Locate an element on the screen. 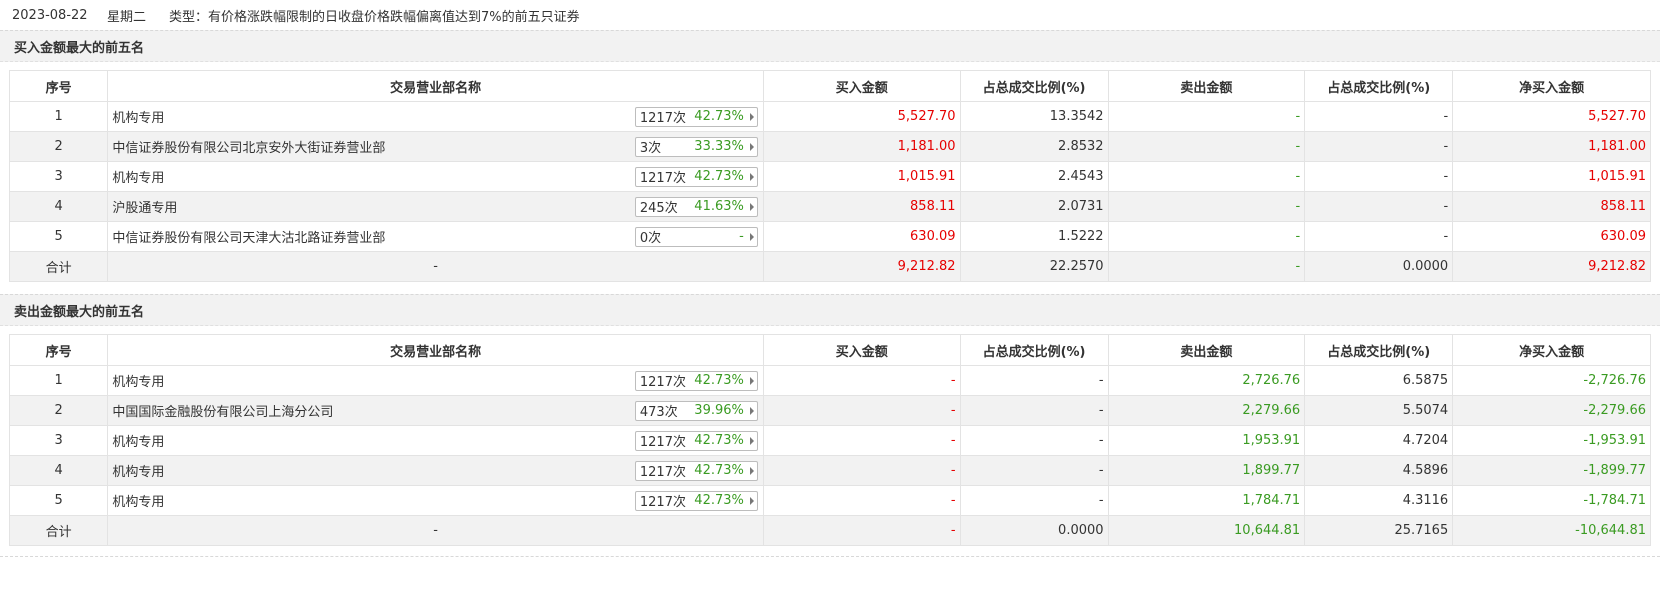  branch-cell-content: 机构专用 1217次 42.73% is located at coordinates (435, 380).